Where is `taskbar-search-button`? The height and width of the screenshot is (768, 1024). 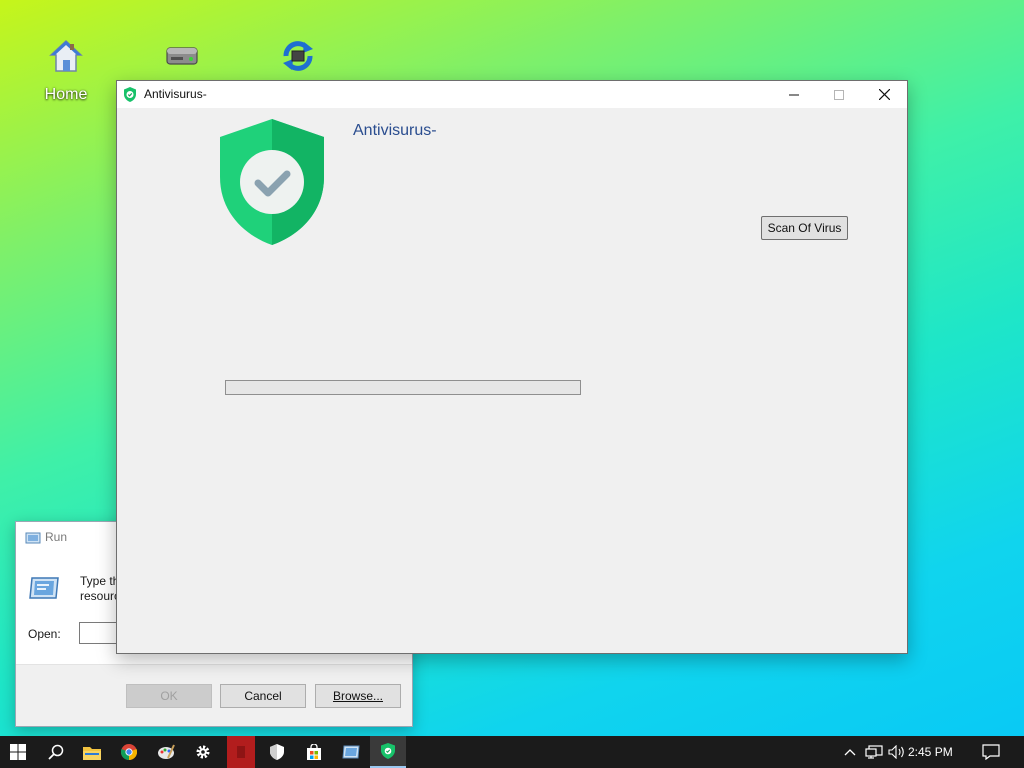
taskbar-search-button is located at coordinates (56, 752).